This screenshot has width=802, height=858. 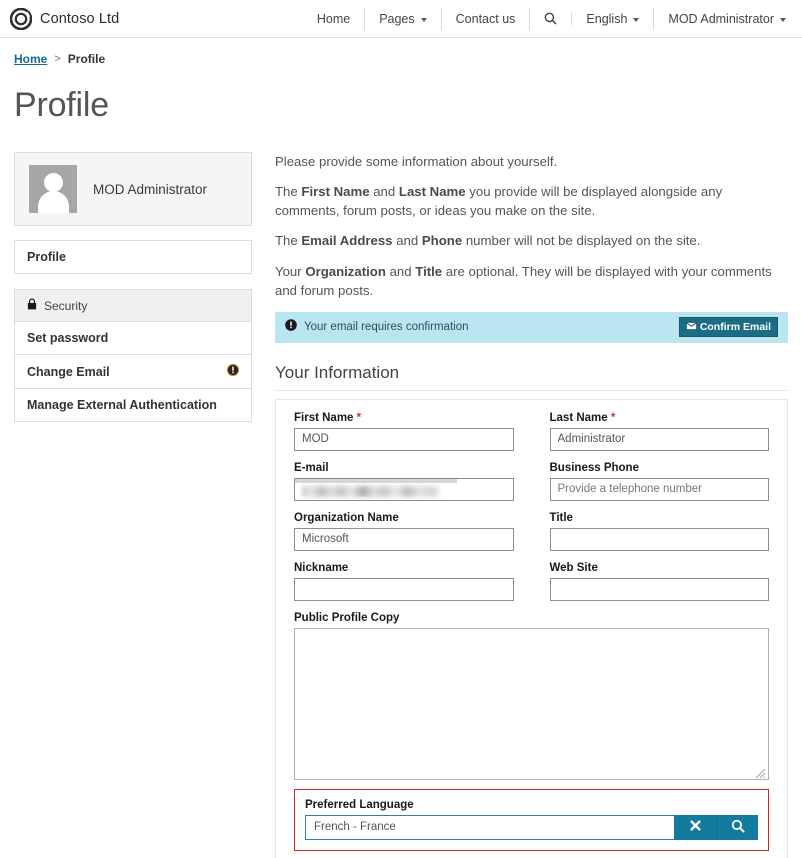 I want to click on breadcrumb-link-home: Home, so click(x=30, y=59).